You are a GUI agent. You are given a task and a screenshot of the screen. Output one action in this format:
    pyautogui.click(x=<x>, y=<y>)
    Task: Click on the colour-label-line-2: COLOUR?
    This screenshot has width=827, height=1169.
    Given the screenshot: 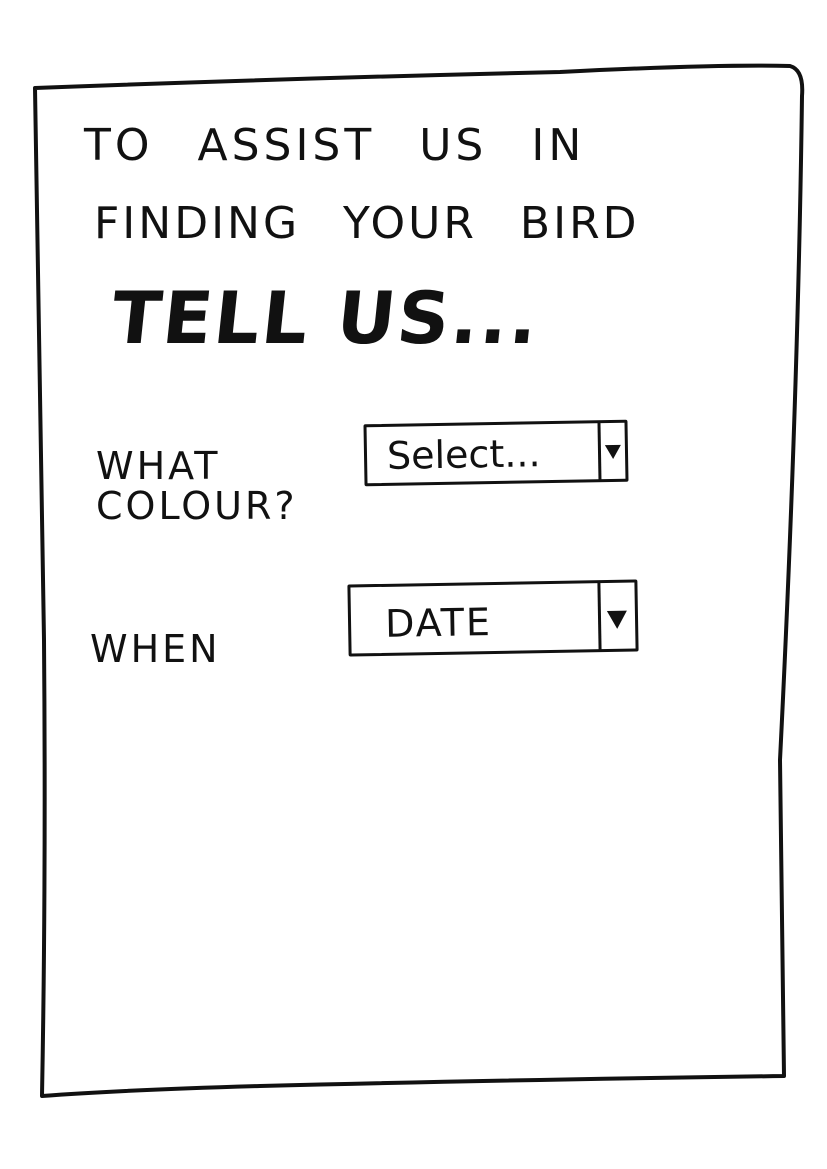 What is the action you would take?
    pyautogui.click(x=197, y=506)
    